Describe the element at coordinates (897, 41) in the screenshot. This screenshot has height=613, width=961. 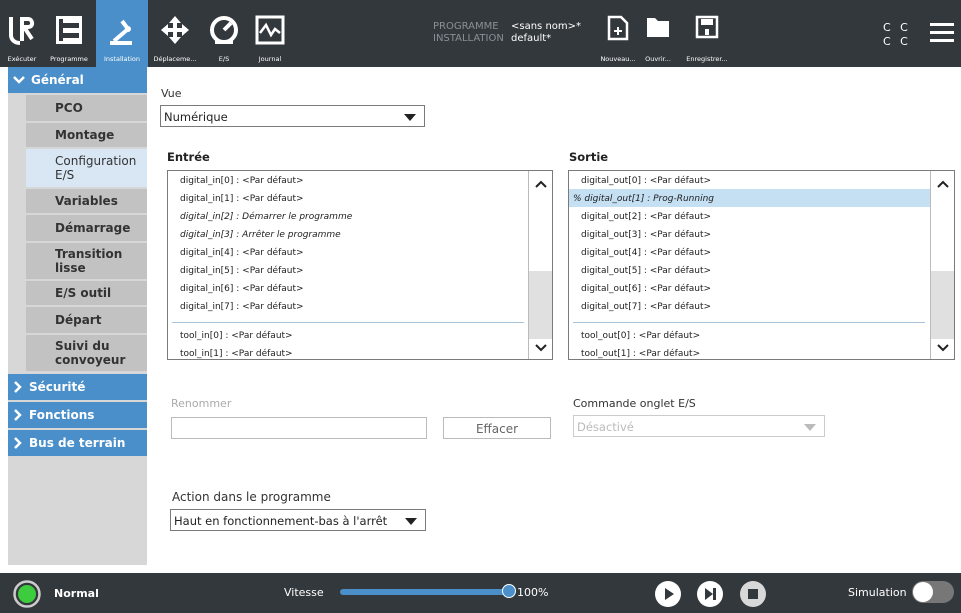
I see `cc-line2: C C` at that location.